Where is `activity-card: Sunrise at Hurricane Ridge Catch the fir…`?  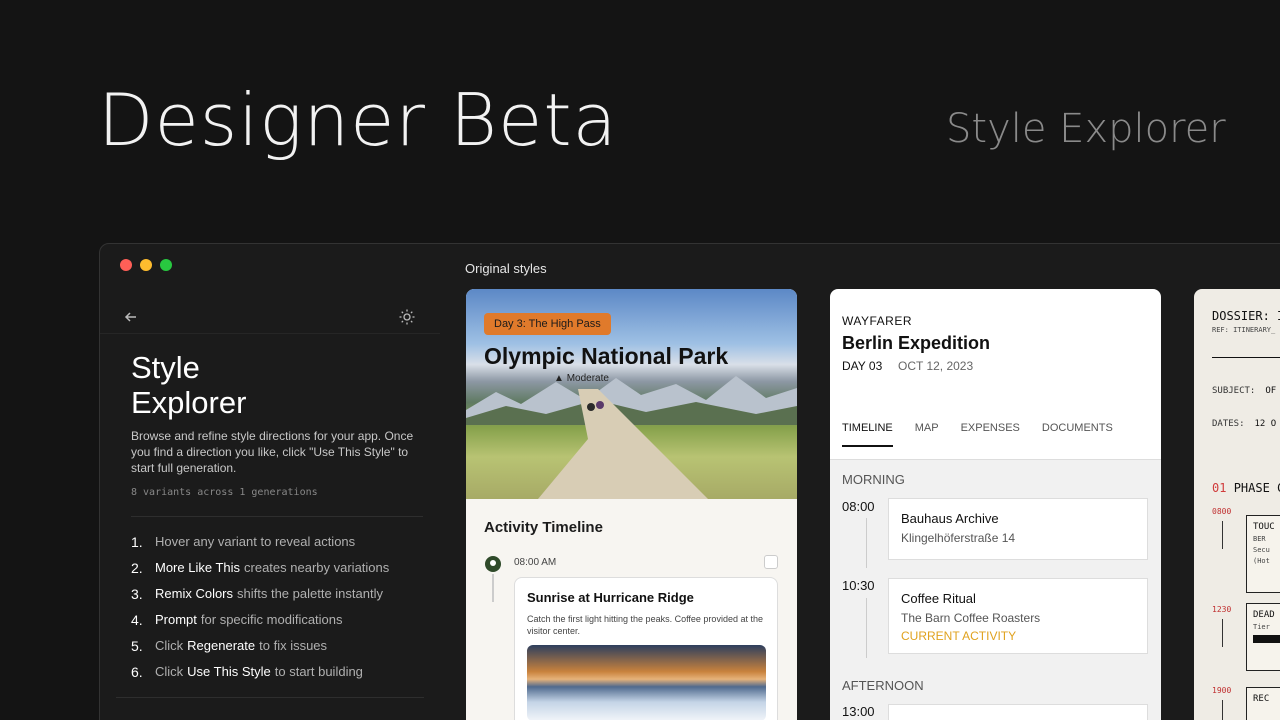 activity-card: Sunrise at Hurricane Ridge Catch the fir… is located at coordinates (646, 648).